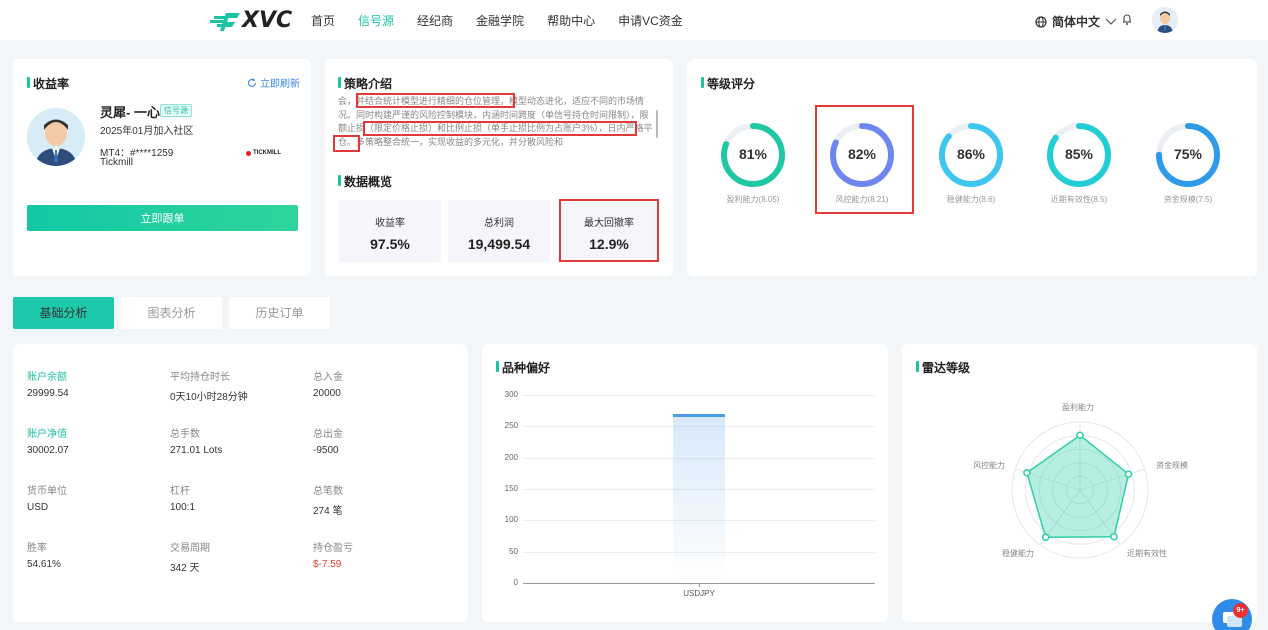 The width and height of the screenshot is (1268, 630). I want to click on tab-order-history: 历史订单, so click(279, 313).